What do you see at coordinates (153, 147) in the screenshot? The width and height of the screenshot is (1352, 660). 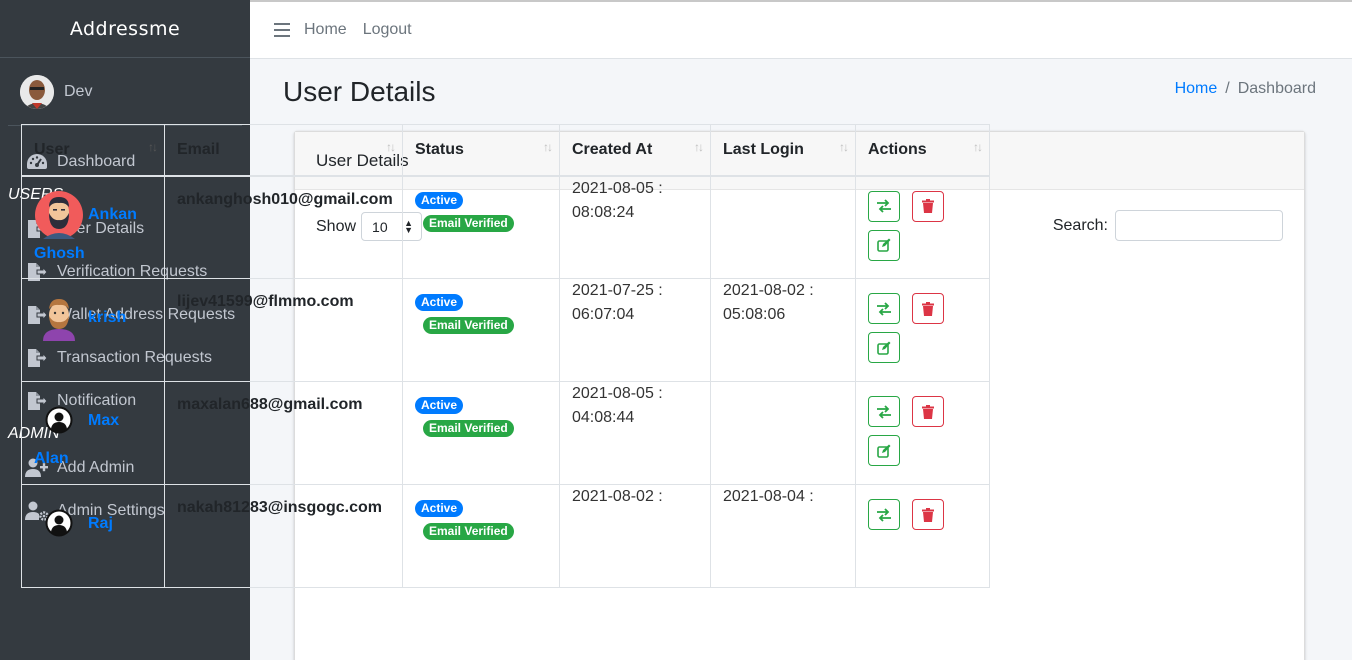 I see `sort-asc-icon: ↑↓` at bounding box center [153, 147].